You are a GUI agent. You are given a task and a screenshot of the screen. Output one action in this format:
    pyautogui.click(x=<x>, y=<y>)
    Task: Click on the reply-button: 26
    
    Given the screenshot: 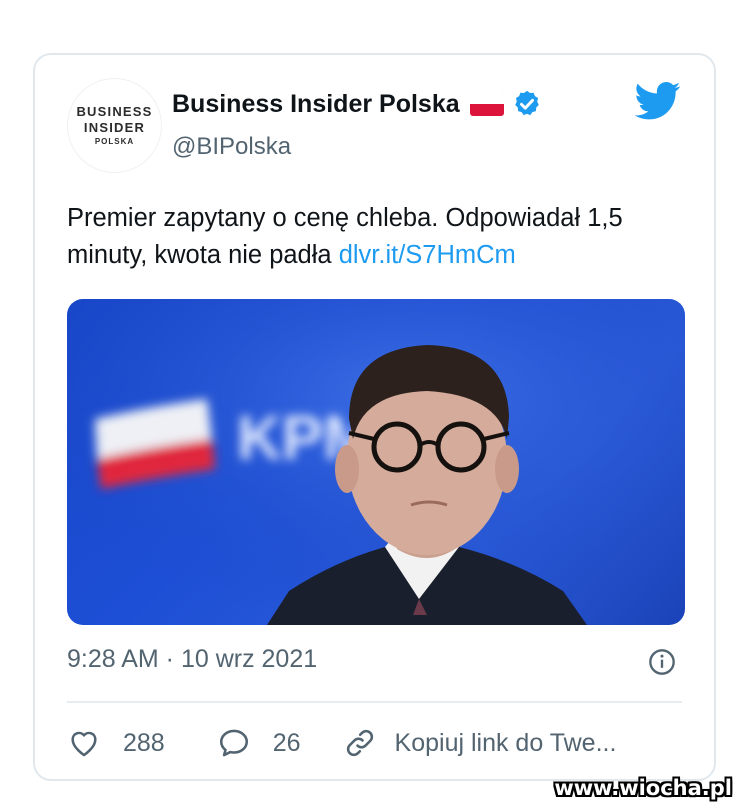 What is the action you would take?
    pyautogui.click(x=259, y=743)
    